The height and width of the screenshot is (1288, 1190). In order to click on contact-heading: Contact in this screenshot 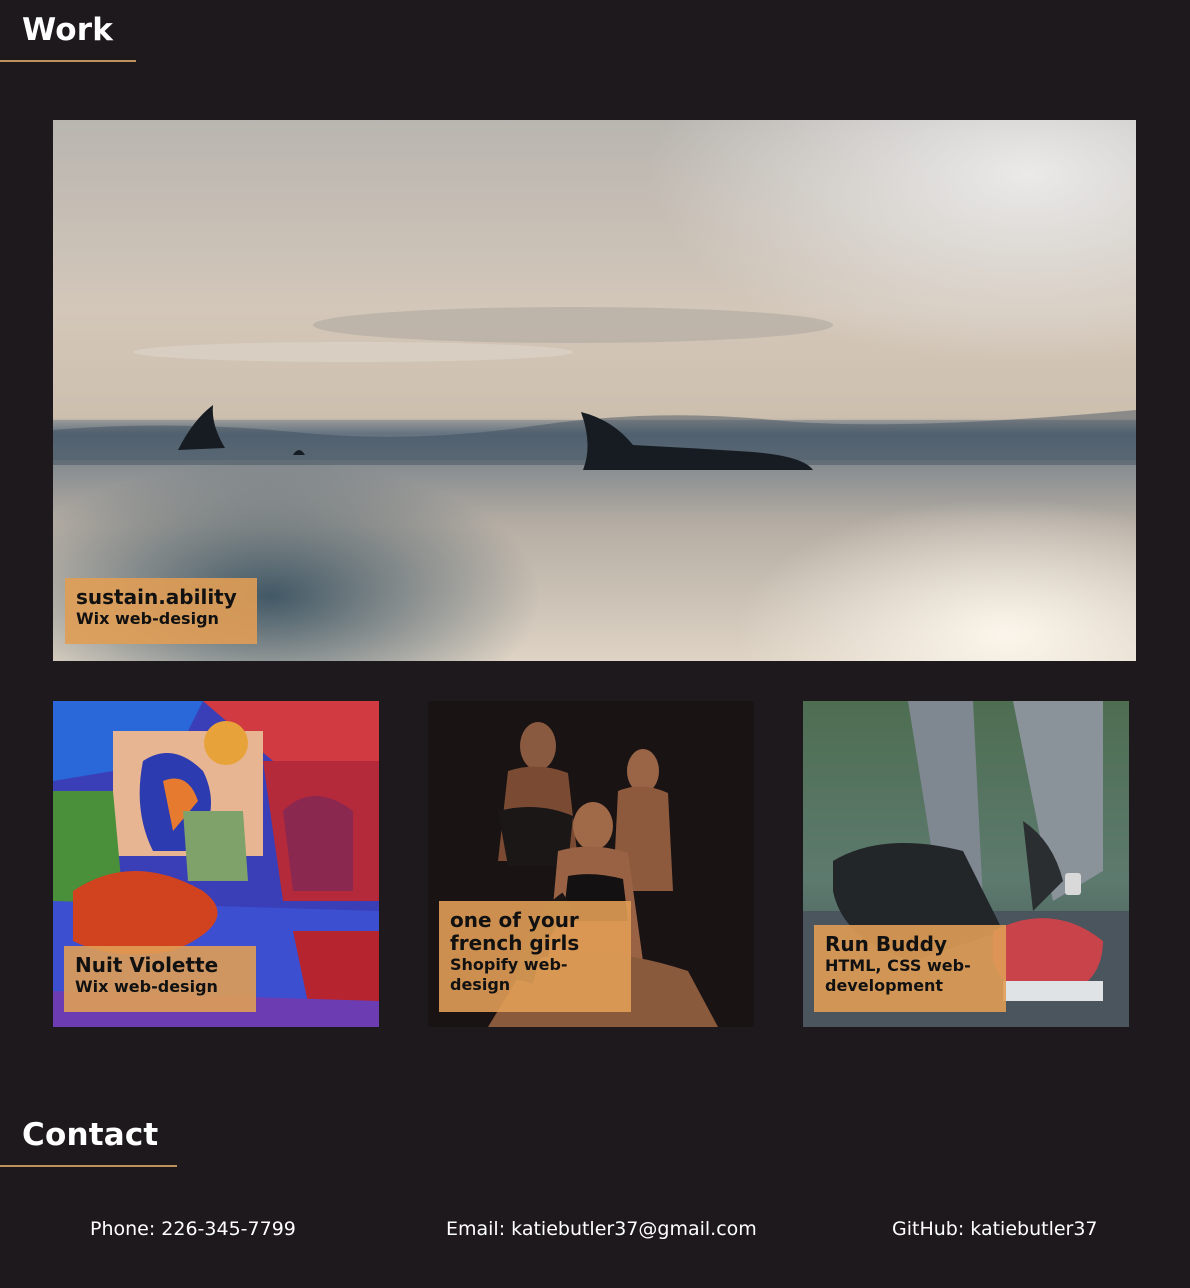, I will do `click(88, 1143)`.